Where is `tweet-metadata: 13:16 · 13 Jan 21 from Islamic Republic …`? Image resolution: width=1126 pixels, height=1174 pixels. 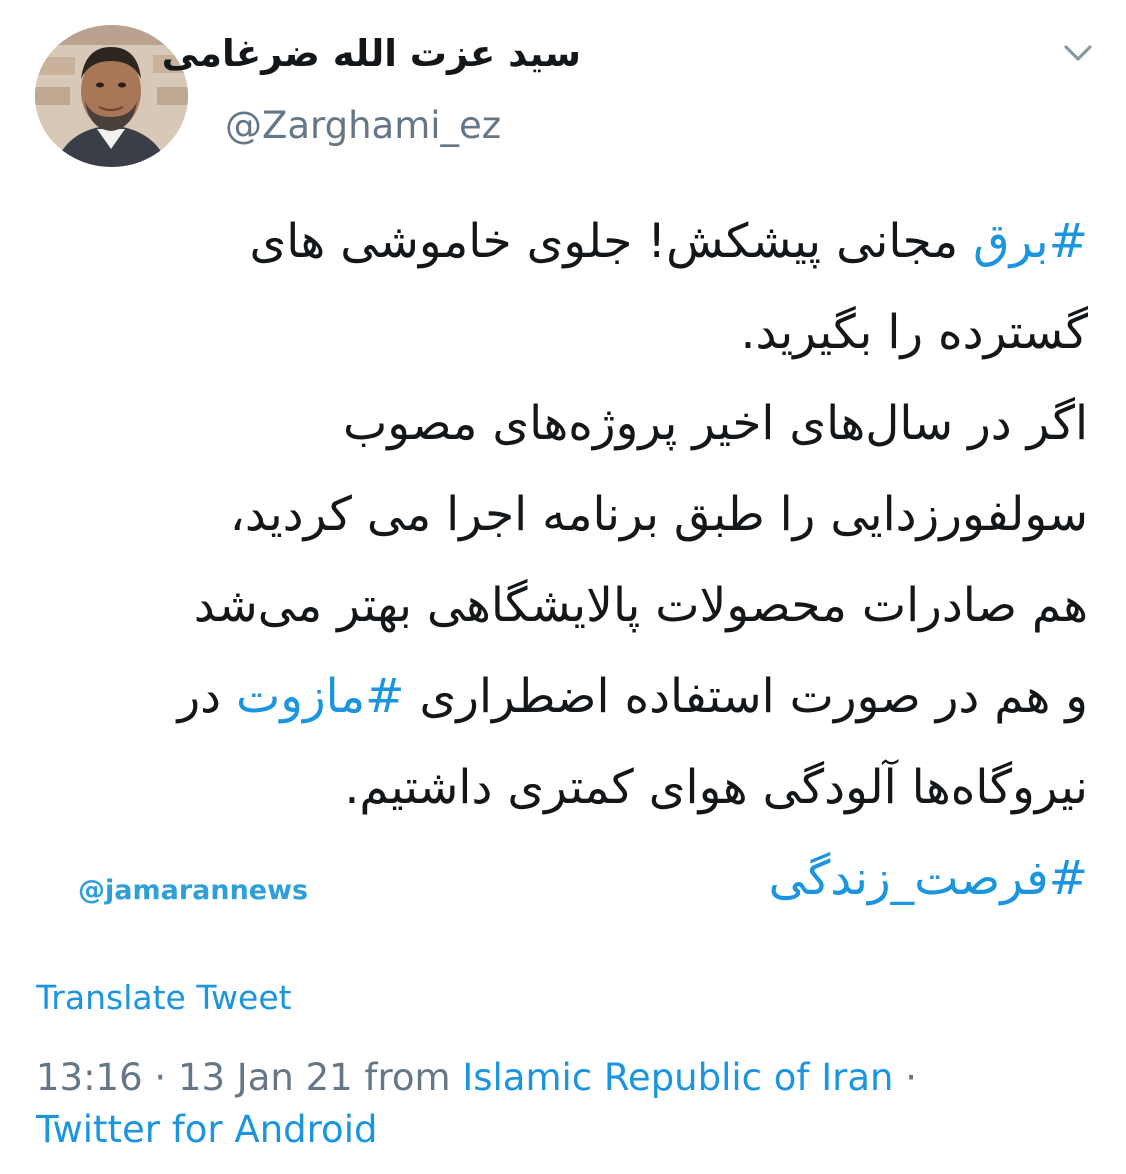 tweet-metadata: 13:16 · 13 Jan 21 from Islamic Republic … is located at coordinates (566, 1104).